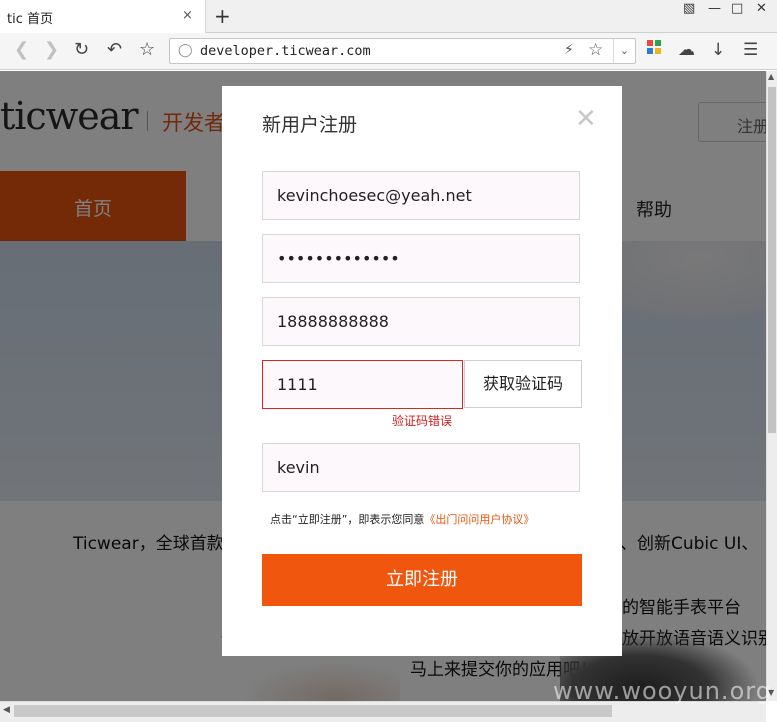 The height and width of the screenshot is (722, 777). What do you see at coordinates (761, 8) in the screenshot?
I see `window-close-icon: ✕` at bounding box center [761, 8].